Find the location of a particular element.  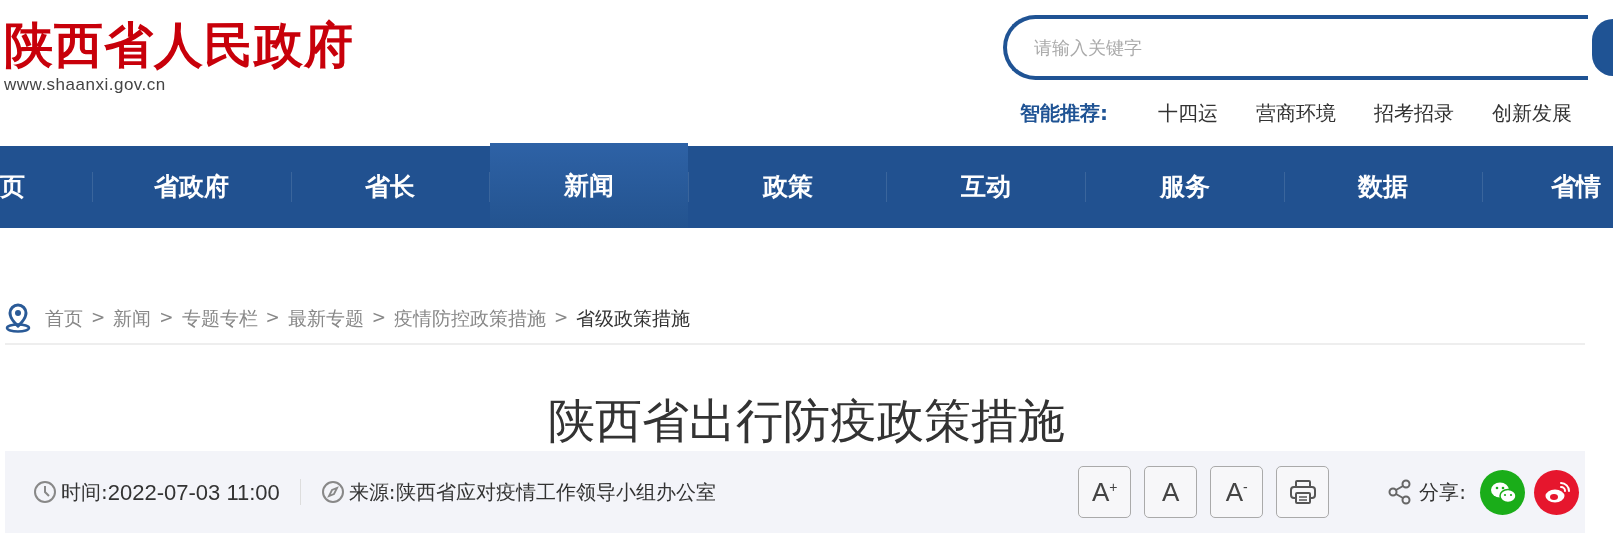

location-pin-icon is located at coordinates (18, 318).